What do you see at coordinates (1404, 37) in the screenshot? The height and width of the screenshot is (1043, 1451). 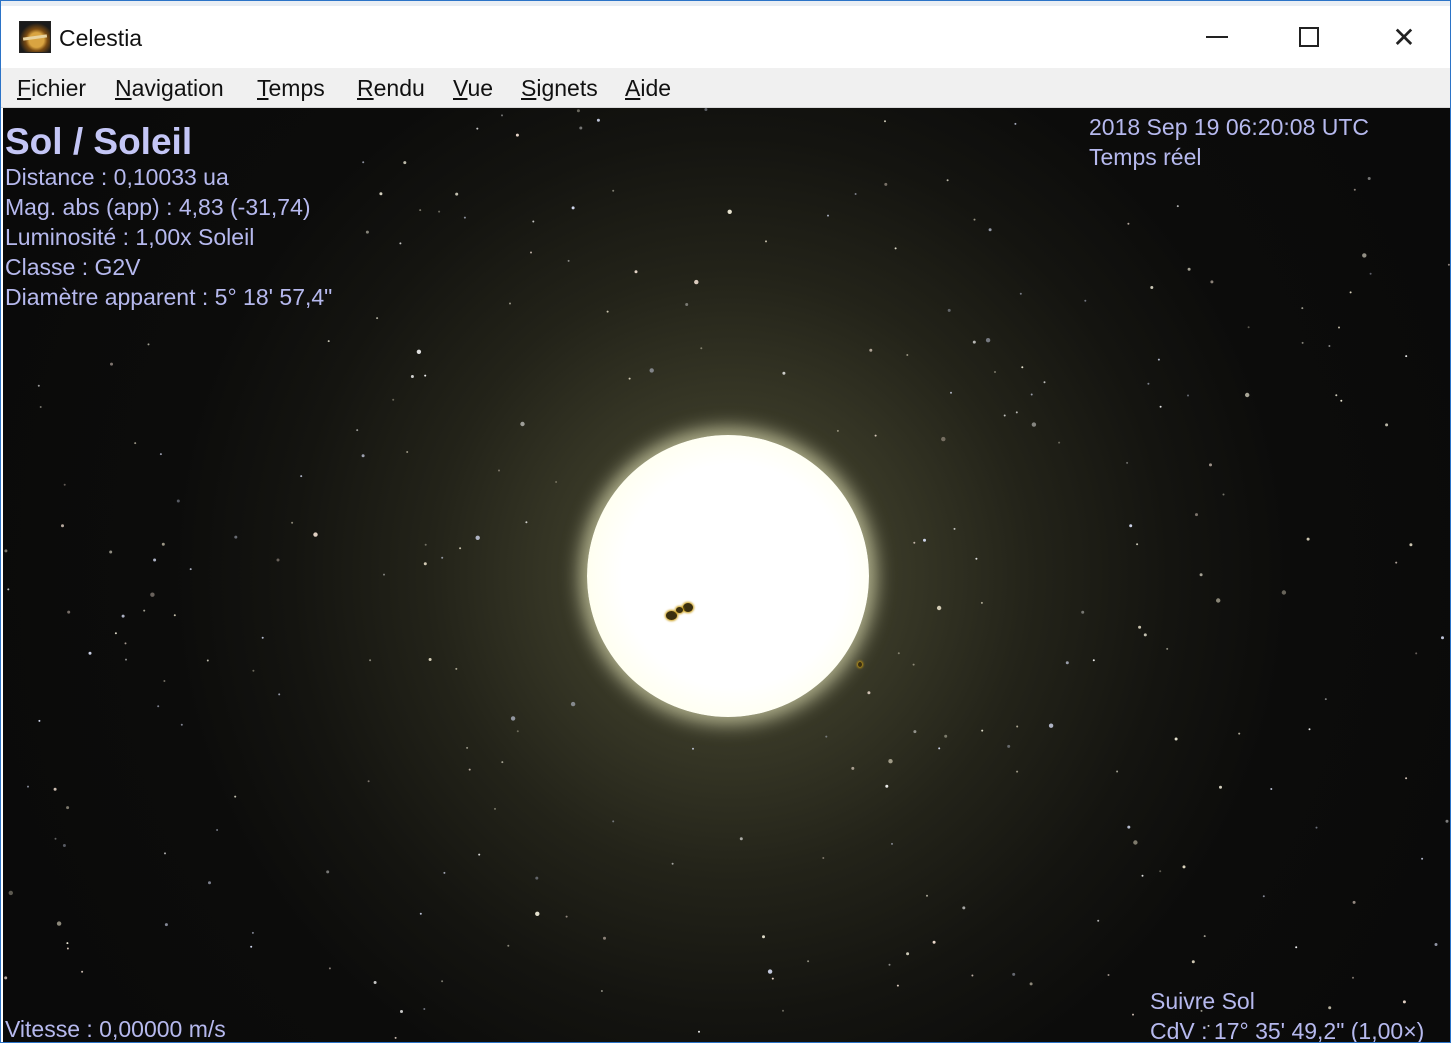 I see `close-button: ✕` at bounding box center [1404, 37].